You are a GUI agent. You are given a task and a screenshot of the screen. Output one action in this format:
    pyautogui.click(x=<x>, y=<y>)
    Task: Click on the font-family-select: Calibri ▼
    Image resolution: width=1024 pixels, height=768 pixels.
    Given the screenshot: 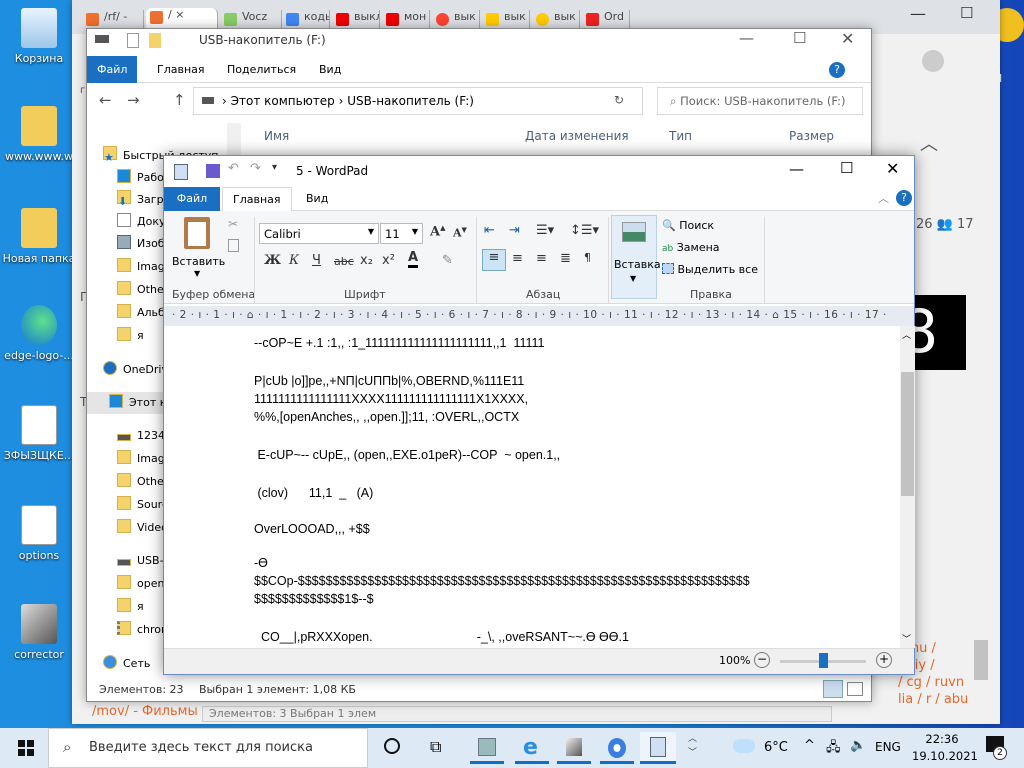 What is the action you would take?
    pyautogui.click(x=319, y=233)
    